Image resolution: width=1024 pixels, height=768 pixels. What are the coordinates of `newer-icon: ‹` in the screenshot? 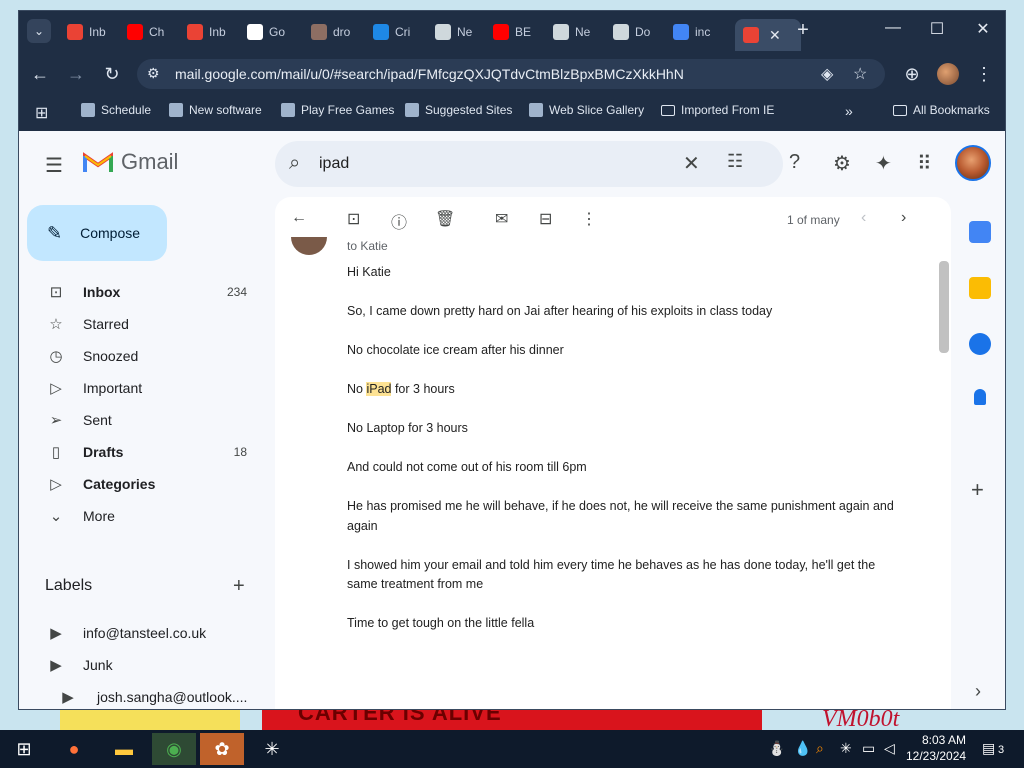 It's located at (863, 218).